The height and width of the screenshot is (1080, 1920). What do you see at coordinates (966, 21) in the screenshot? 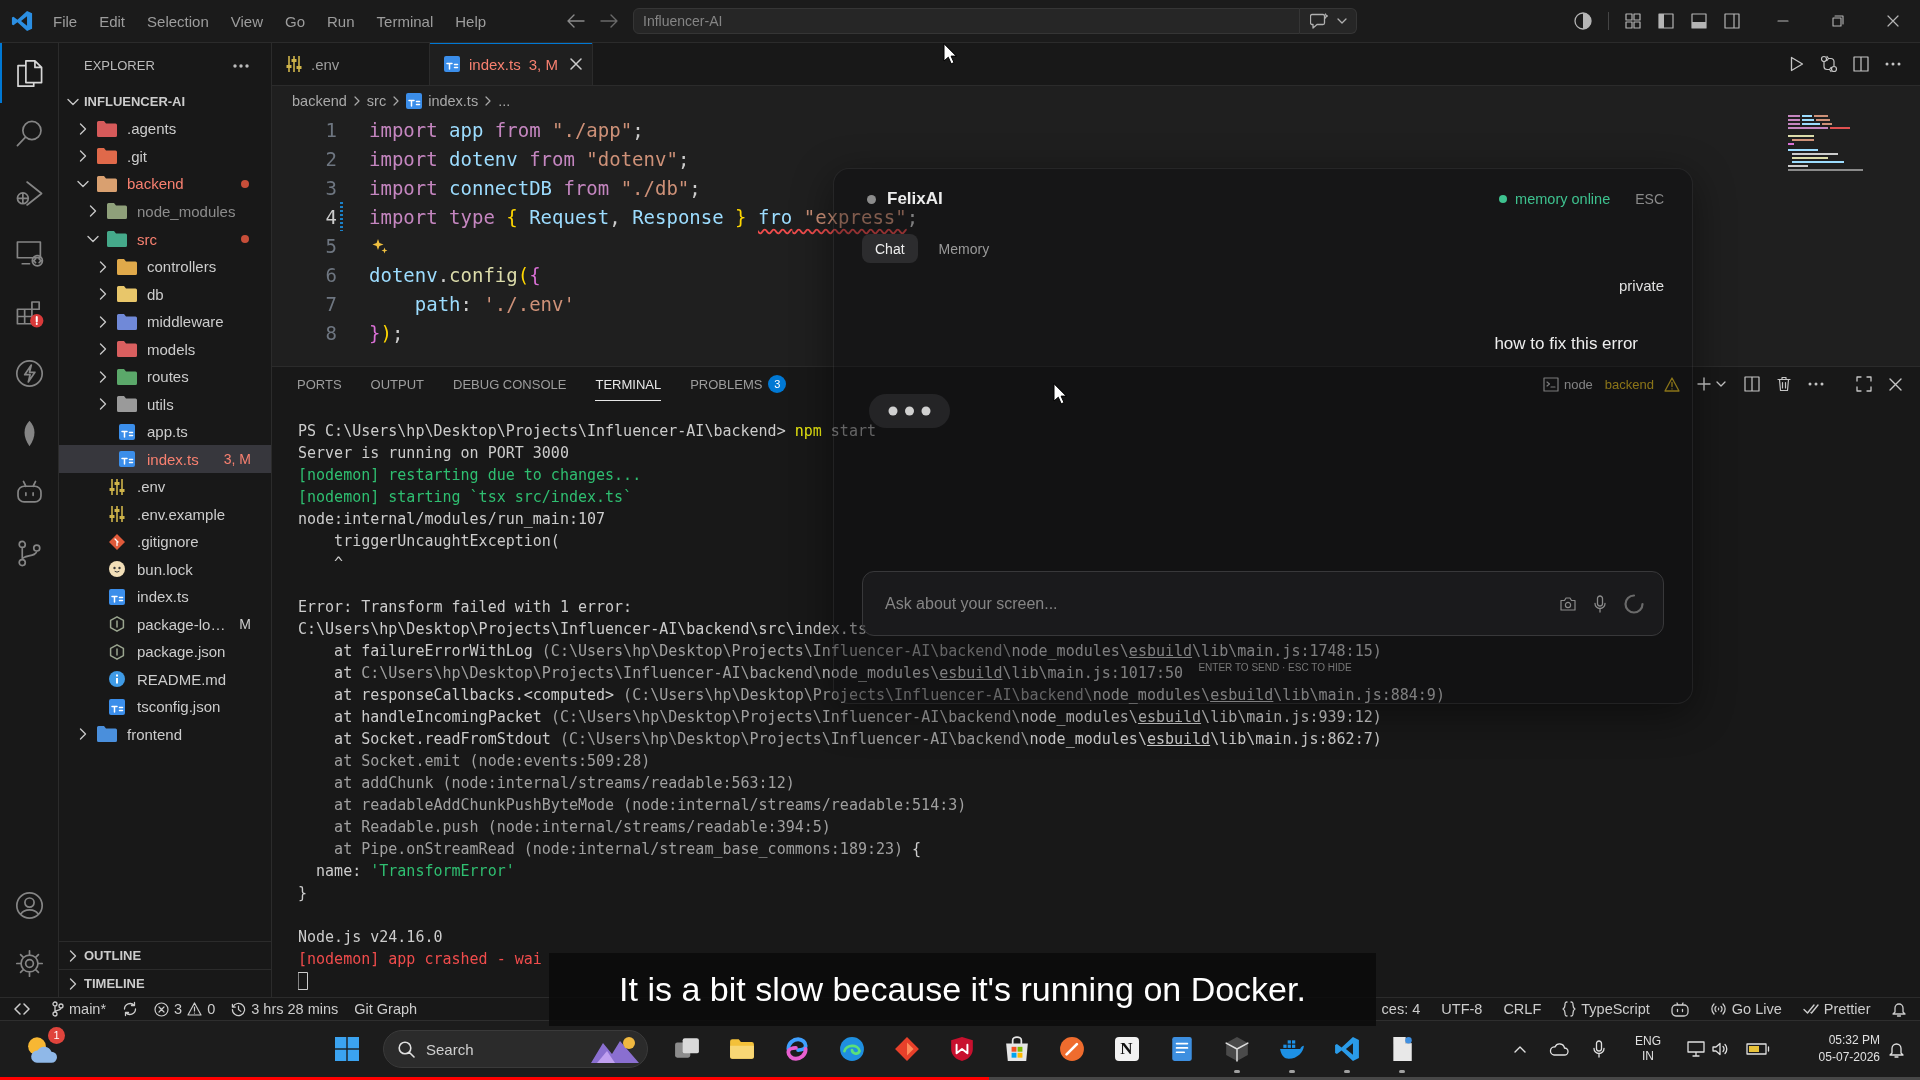
I see `command-center: Influencer-AI` at bounding box center [966, 21].